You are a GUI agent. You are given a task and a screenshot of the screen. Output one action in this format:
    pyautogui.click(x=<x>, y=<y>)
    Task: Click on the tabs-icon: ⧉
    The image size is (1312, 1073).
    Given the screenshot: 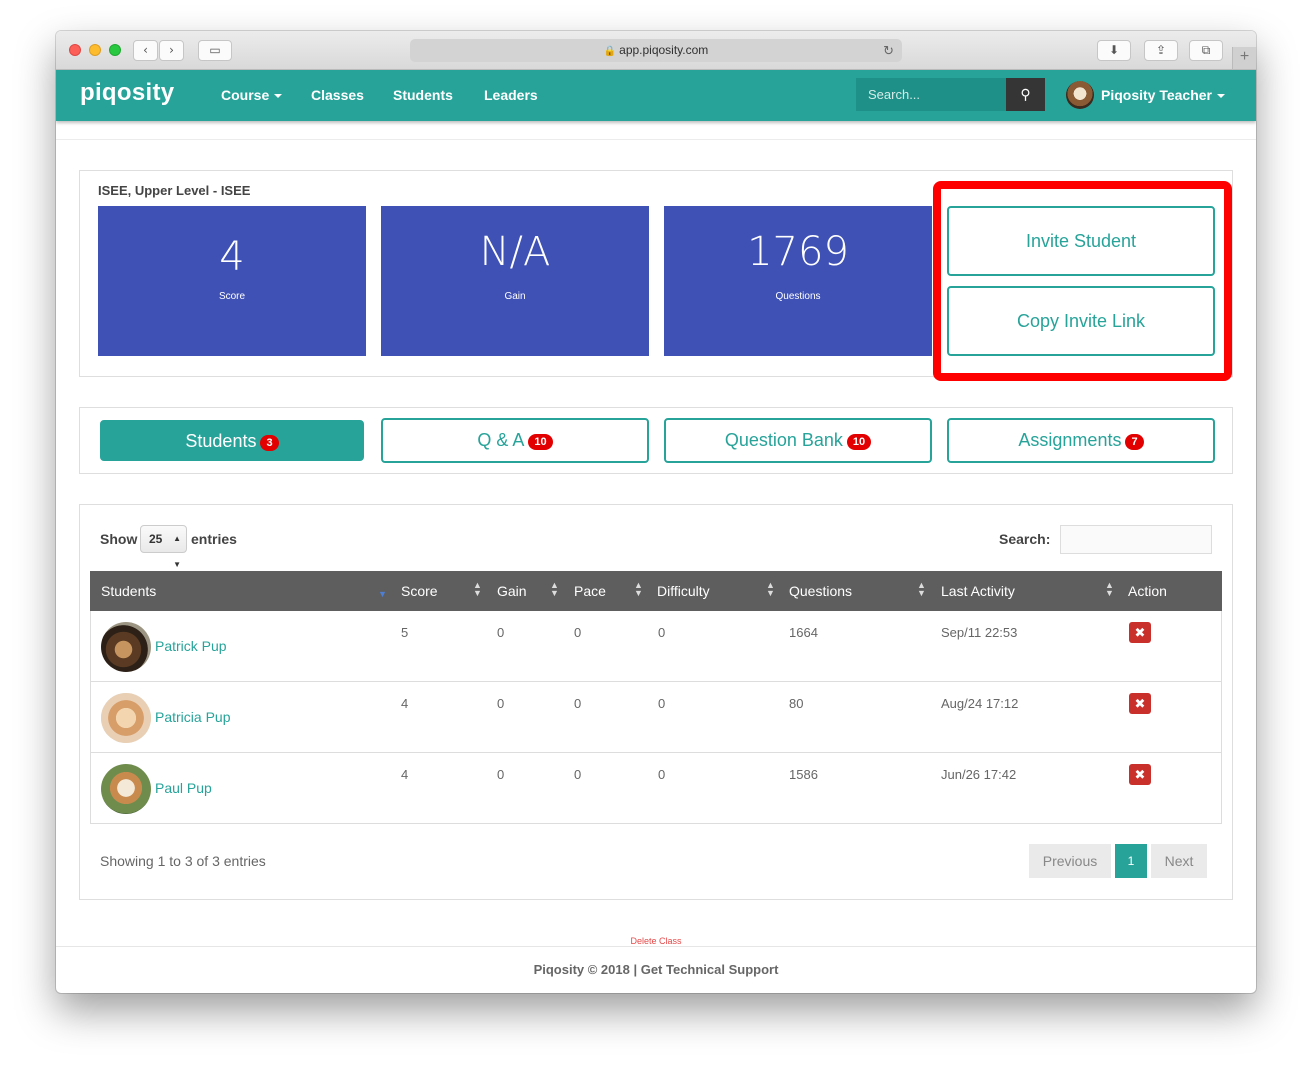 What is the action you would take?
    pyautogui.click(x=1206, y=50)
    